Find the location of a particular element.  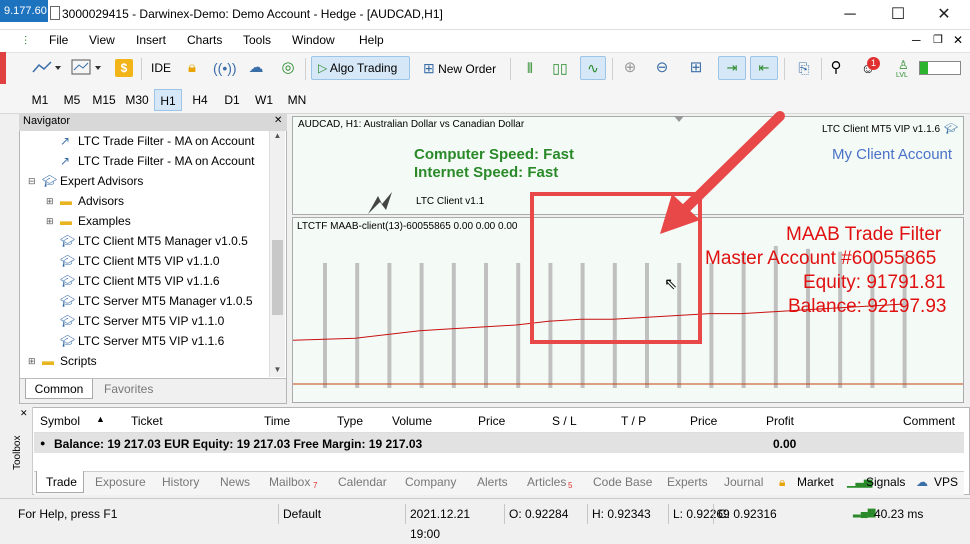

tf-m30: M30 is located at coordinates (137, 100).